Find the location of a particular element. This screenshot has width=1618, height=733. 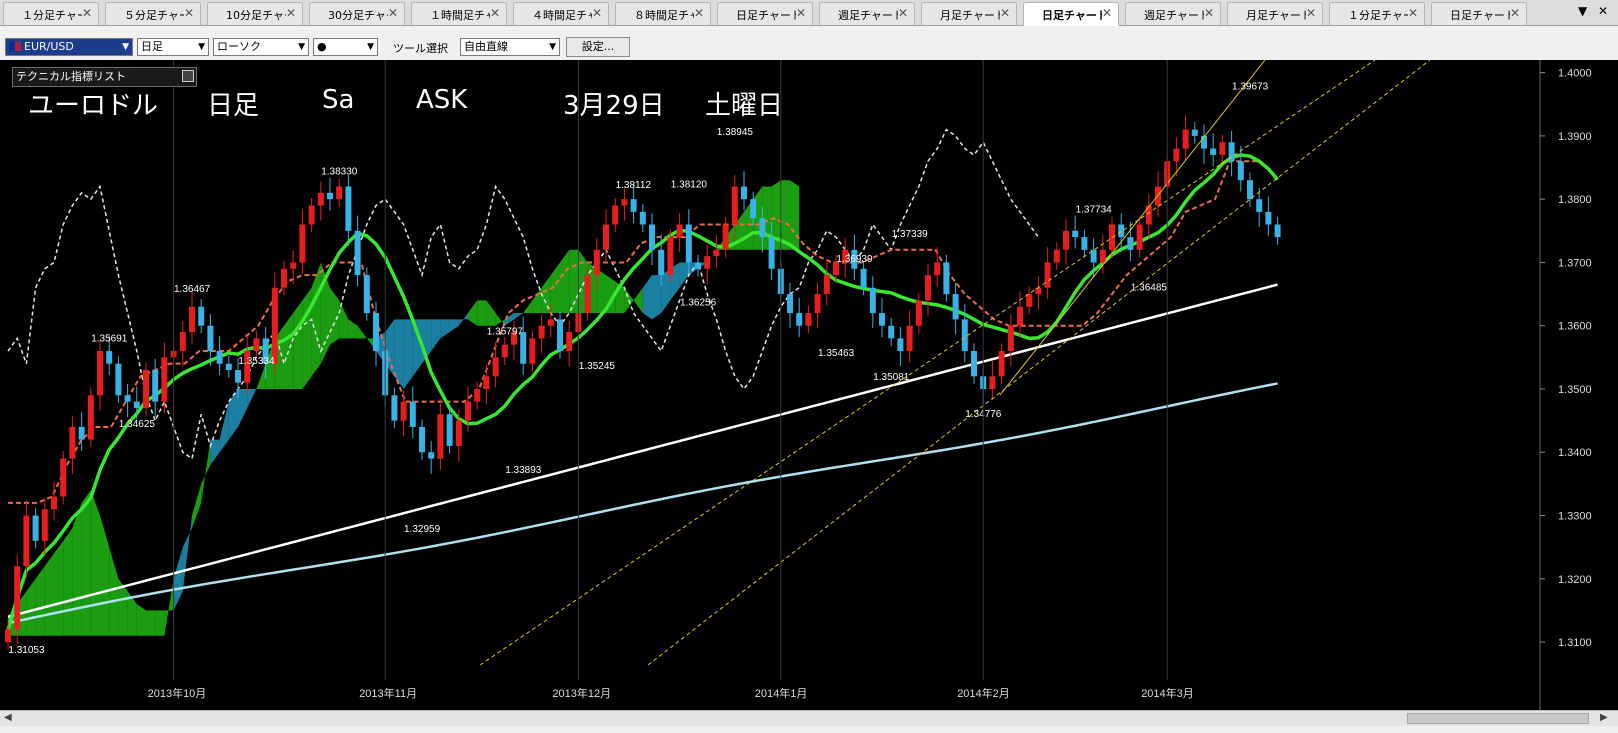

close-window-icon: ✕ is located at coordinates (1603, 11).